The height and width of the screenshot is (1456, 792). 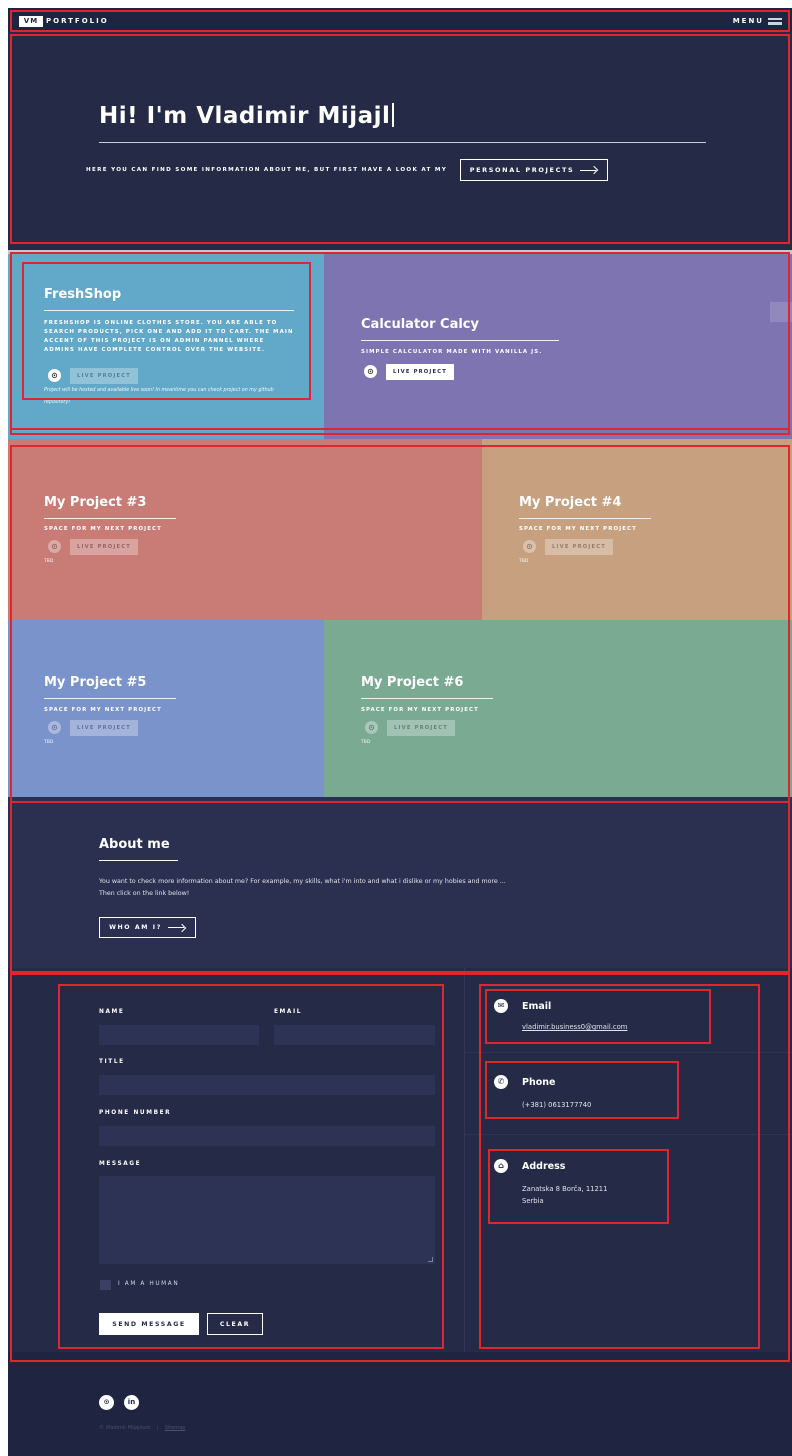 I want to click on hero-title-text: Hi! I'm Vladimir Mijajl, so click(x=245, y=116).